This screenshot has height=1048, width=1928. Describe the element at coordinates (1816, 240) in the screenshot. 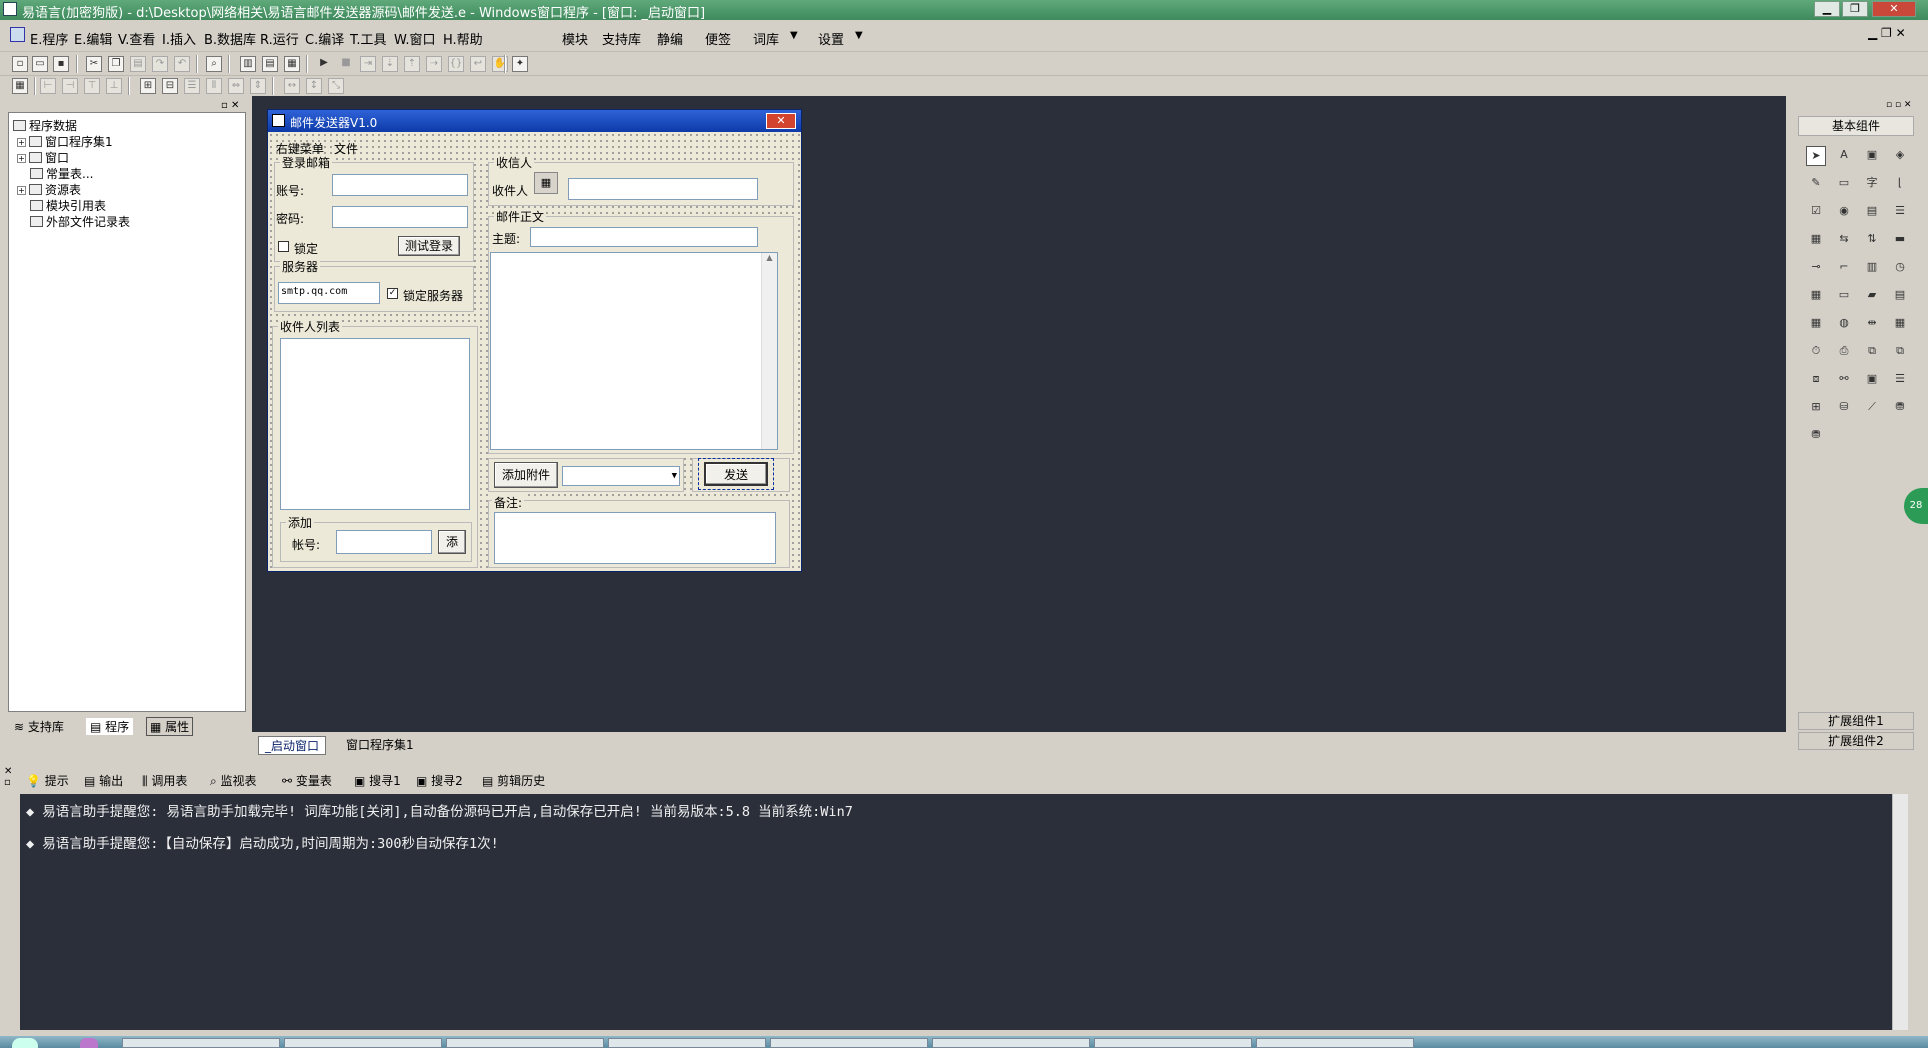

I see `listview-icon: ▦` at that location.